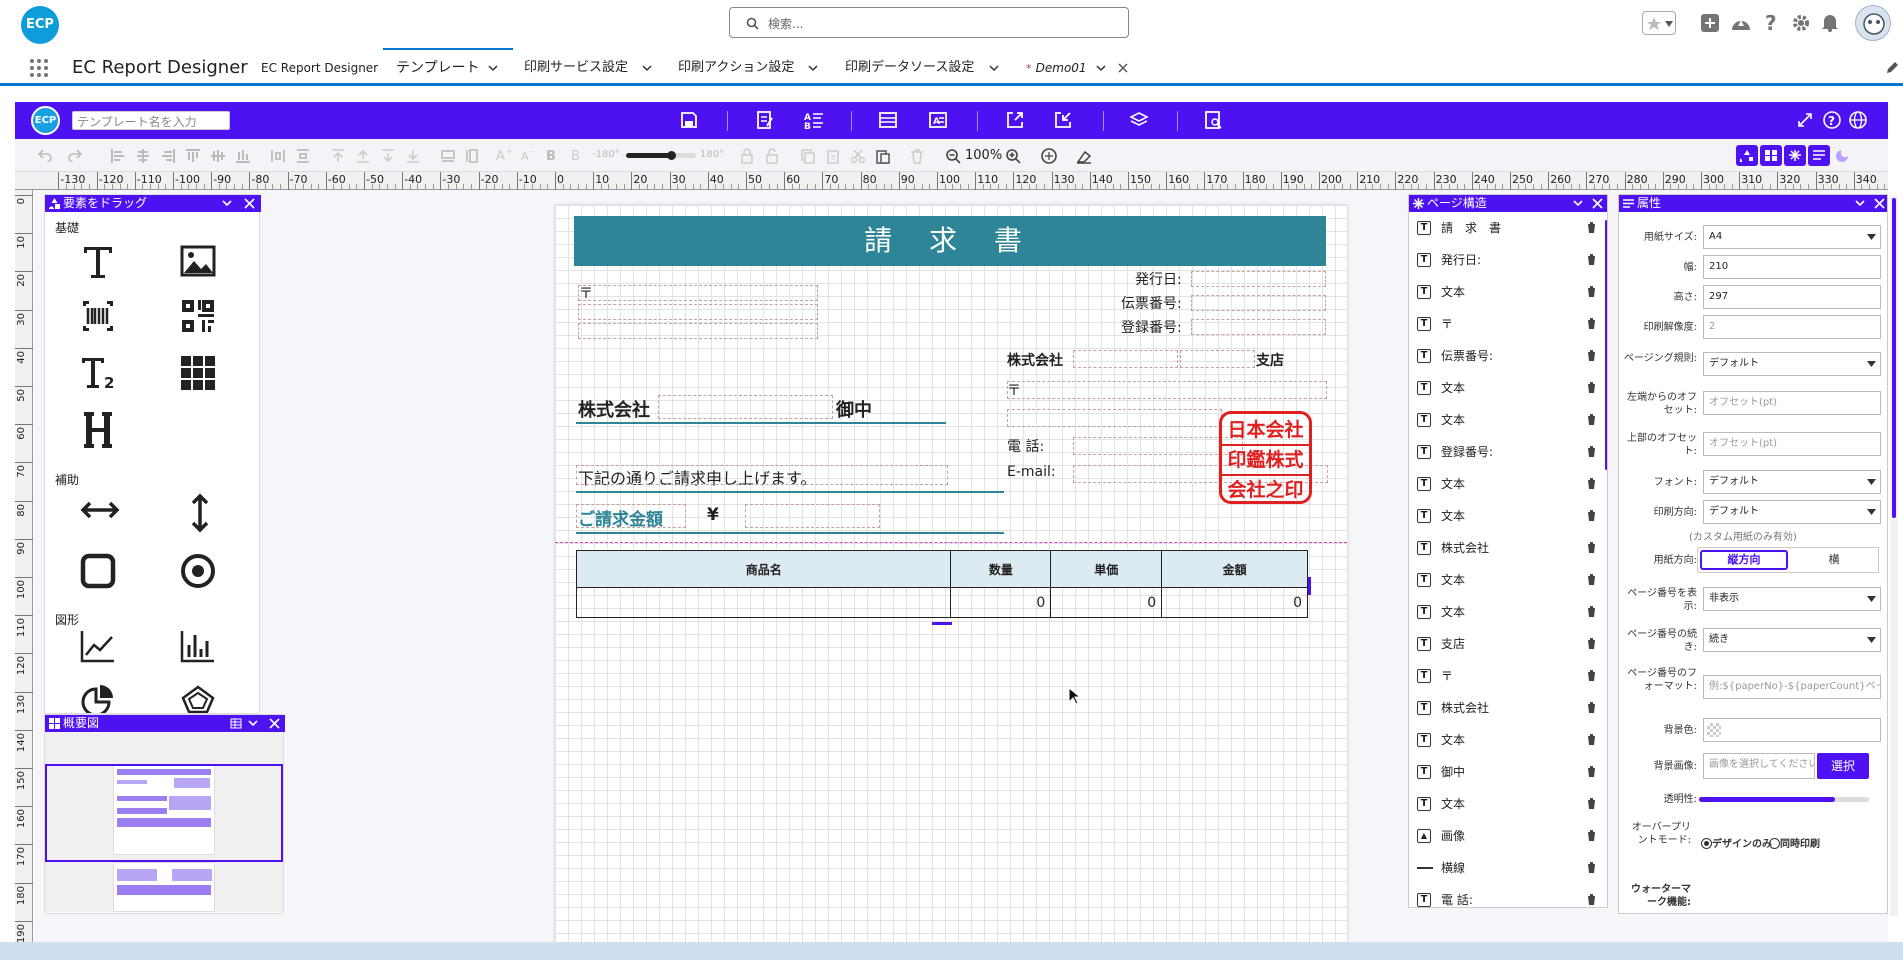 The height and width of the screenshot is (960, 1903). What do you see at coordinates (1794, 842) in the screenshot?
I see `overprint-sync-radio: 同時印刷` at bounding box center [1794, 842].